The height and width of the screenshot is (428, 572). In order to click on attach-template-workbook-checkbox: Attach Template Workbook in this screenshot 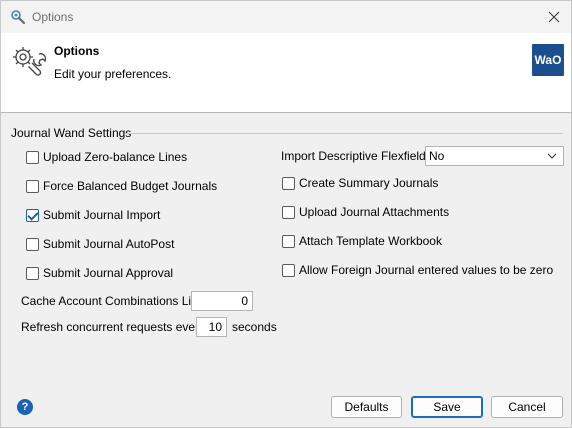, I will do `click(362, 241)`.